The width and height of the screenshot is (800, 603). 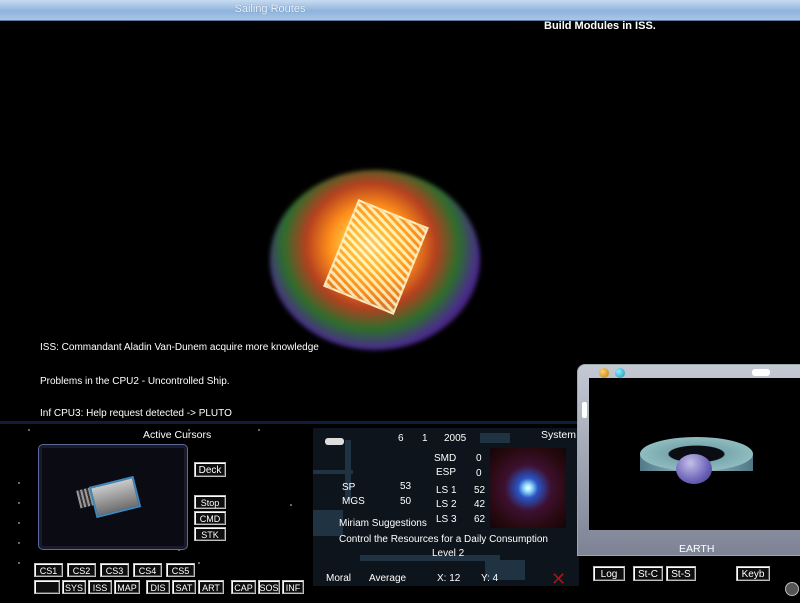 What do you see at coordinates (127, 587) in the screenshot?
I see `map-button: MAP` at bounding box center [127, 587].